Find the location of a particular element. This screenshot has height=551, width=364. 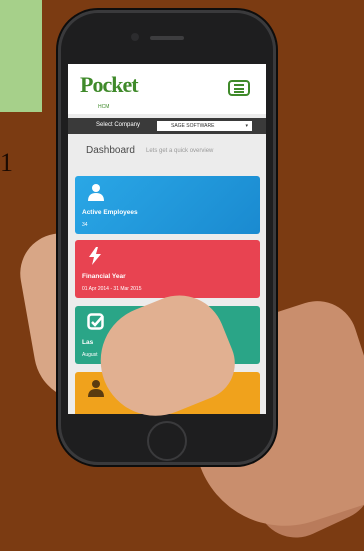

card-title: Las is located at coordinates (88, 342).